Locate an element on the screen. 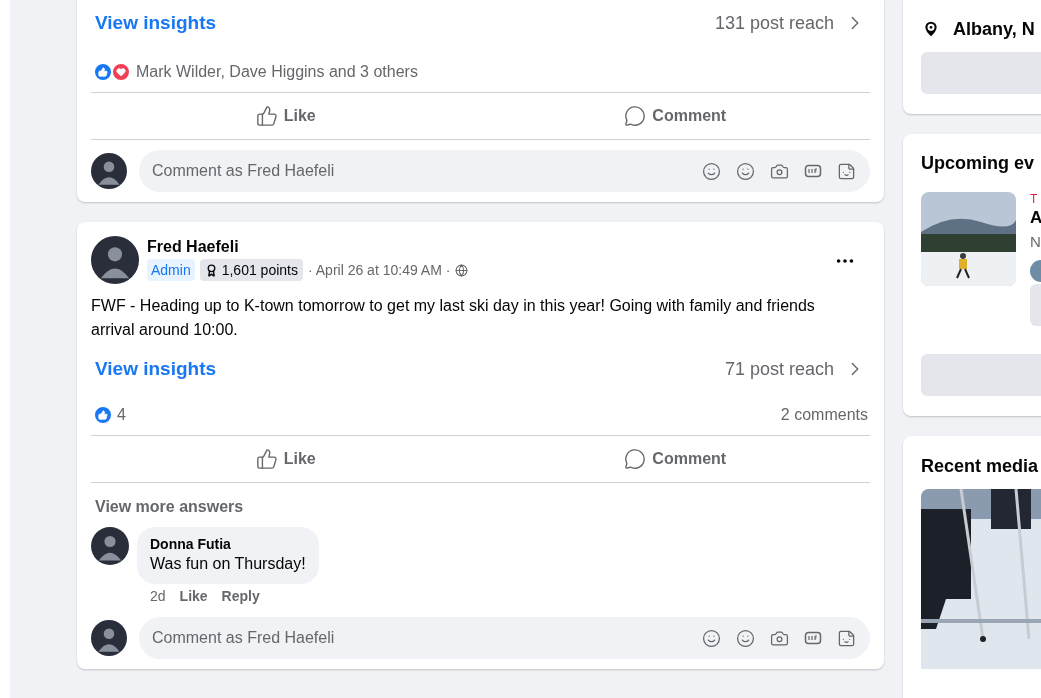  media-title: Recent media is located at coordinates (980, 466).